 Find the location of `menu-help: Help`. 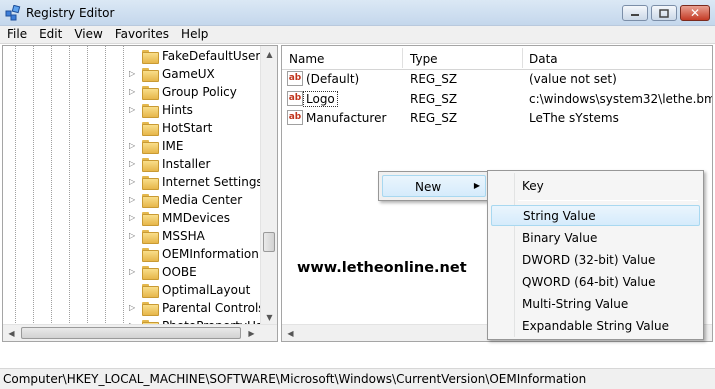

menu-help: Help is located at coordinates (194, 34).